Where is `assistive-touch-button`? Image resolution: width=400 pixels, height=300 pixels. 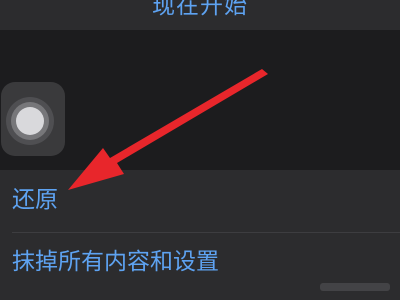
assistive-touch-button is located at coordinates (33, 119).